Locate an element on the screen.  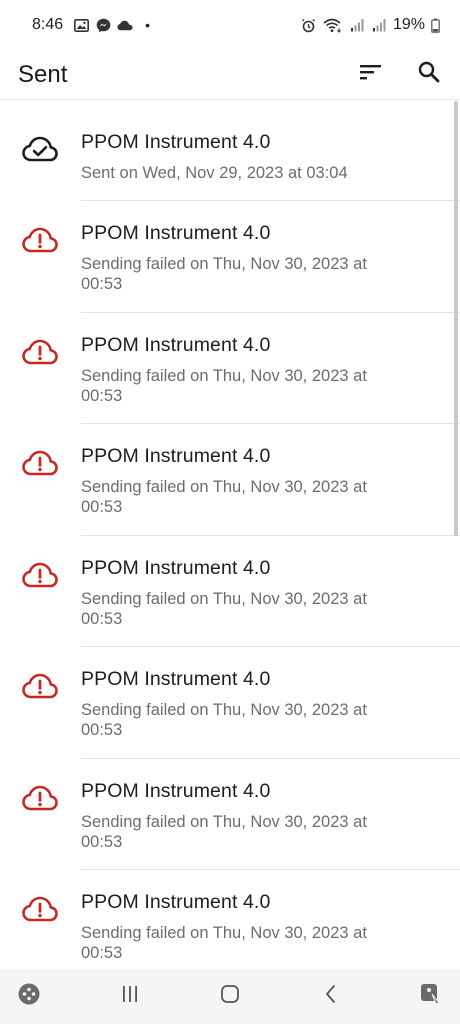
page-title: Sent is located at coordinates (43, 74).